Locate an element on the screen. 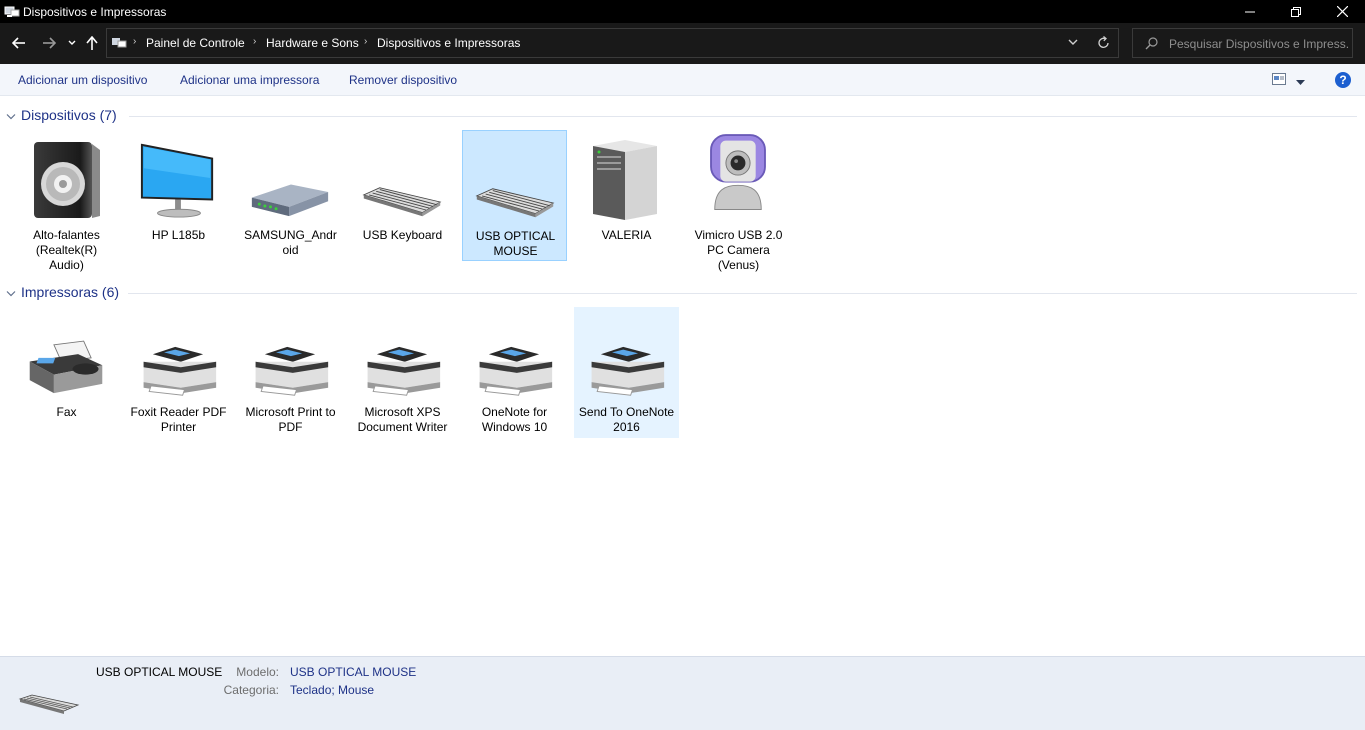 The image size is (1365, 730). details-category-value: Teclado; Mouse is located at coordinates (332, 690).